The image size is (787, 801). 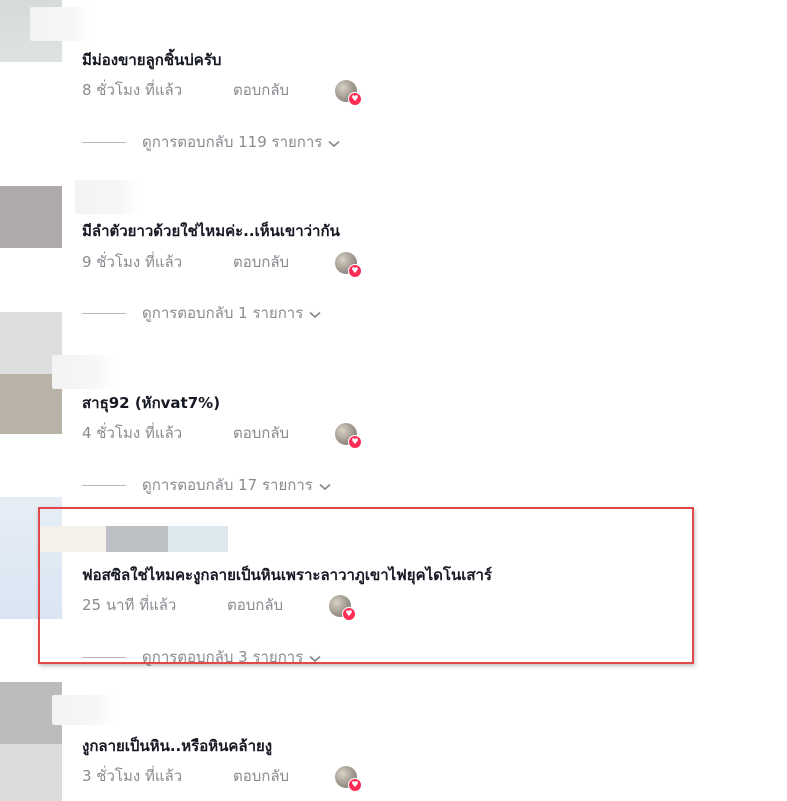 I want to click on comment-text: สาธุ92 (หักvat7%), so click(x=151, y=403).